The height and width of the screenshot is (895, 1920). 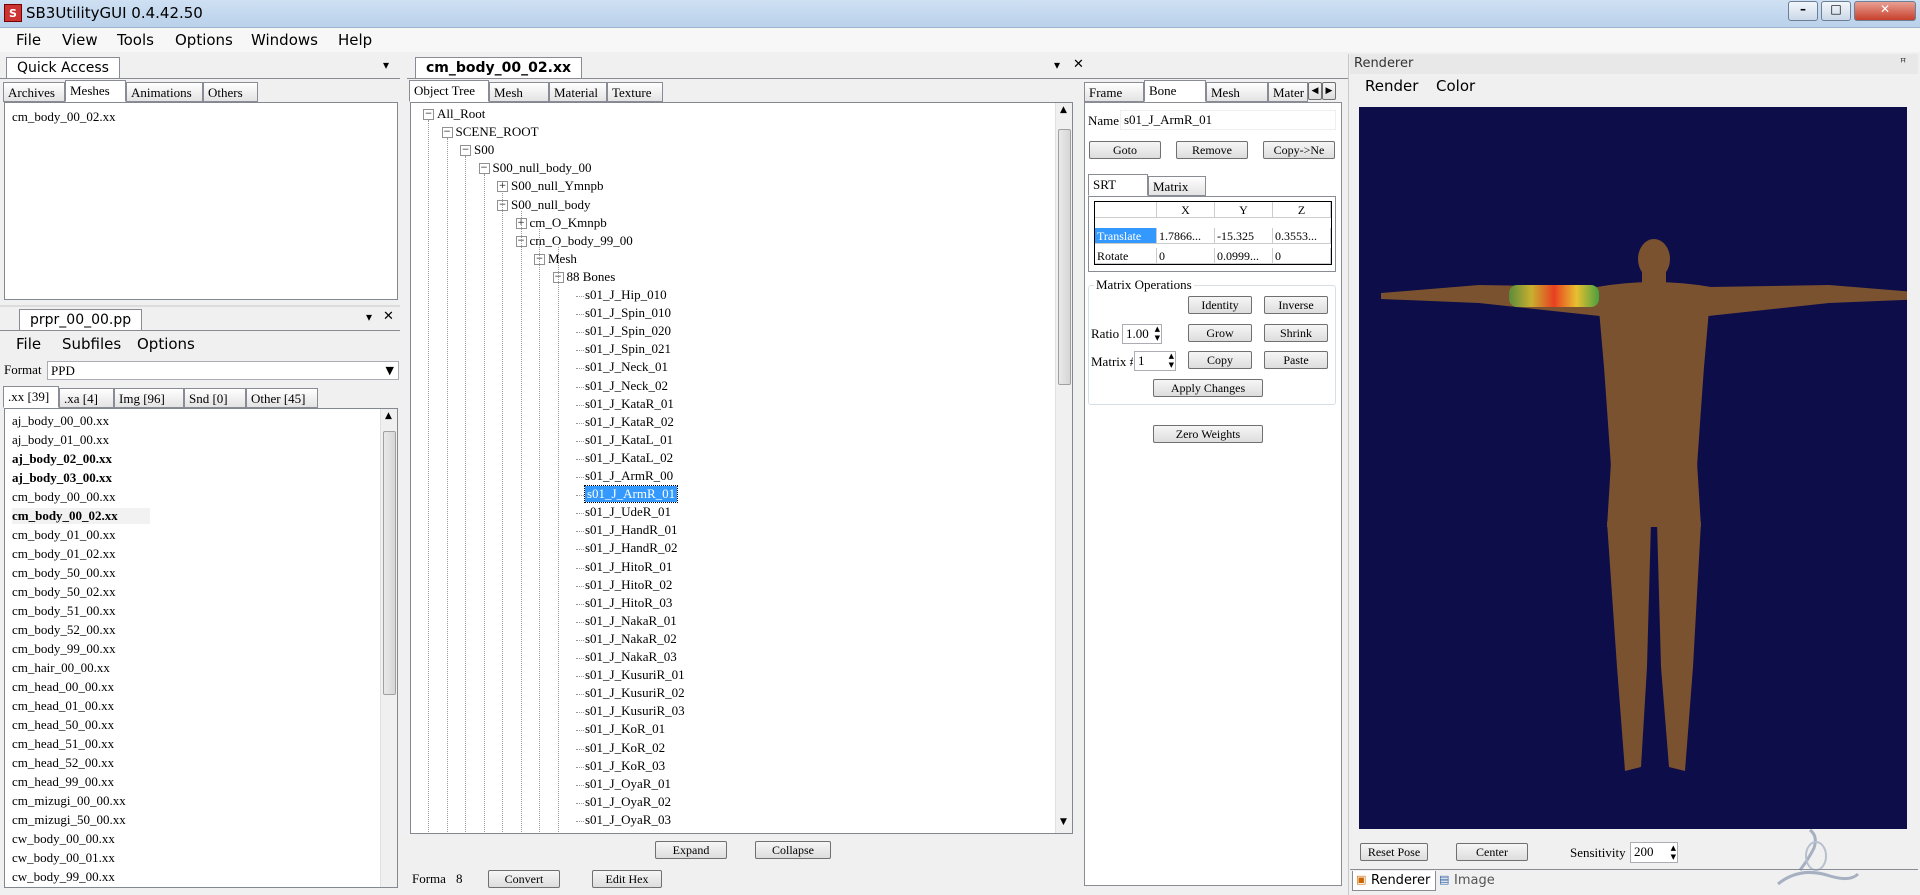 What do you see at coordinates (64, 573) in the screenshot?
I see `file-list-item: cm_body_50_00.xx` at bounding box center [64, 573].